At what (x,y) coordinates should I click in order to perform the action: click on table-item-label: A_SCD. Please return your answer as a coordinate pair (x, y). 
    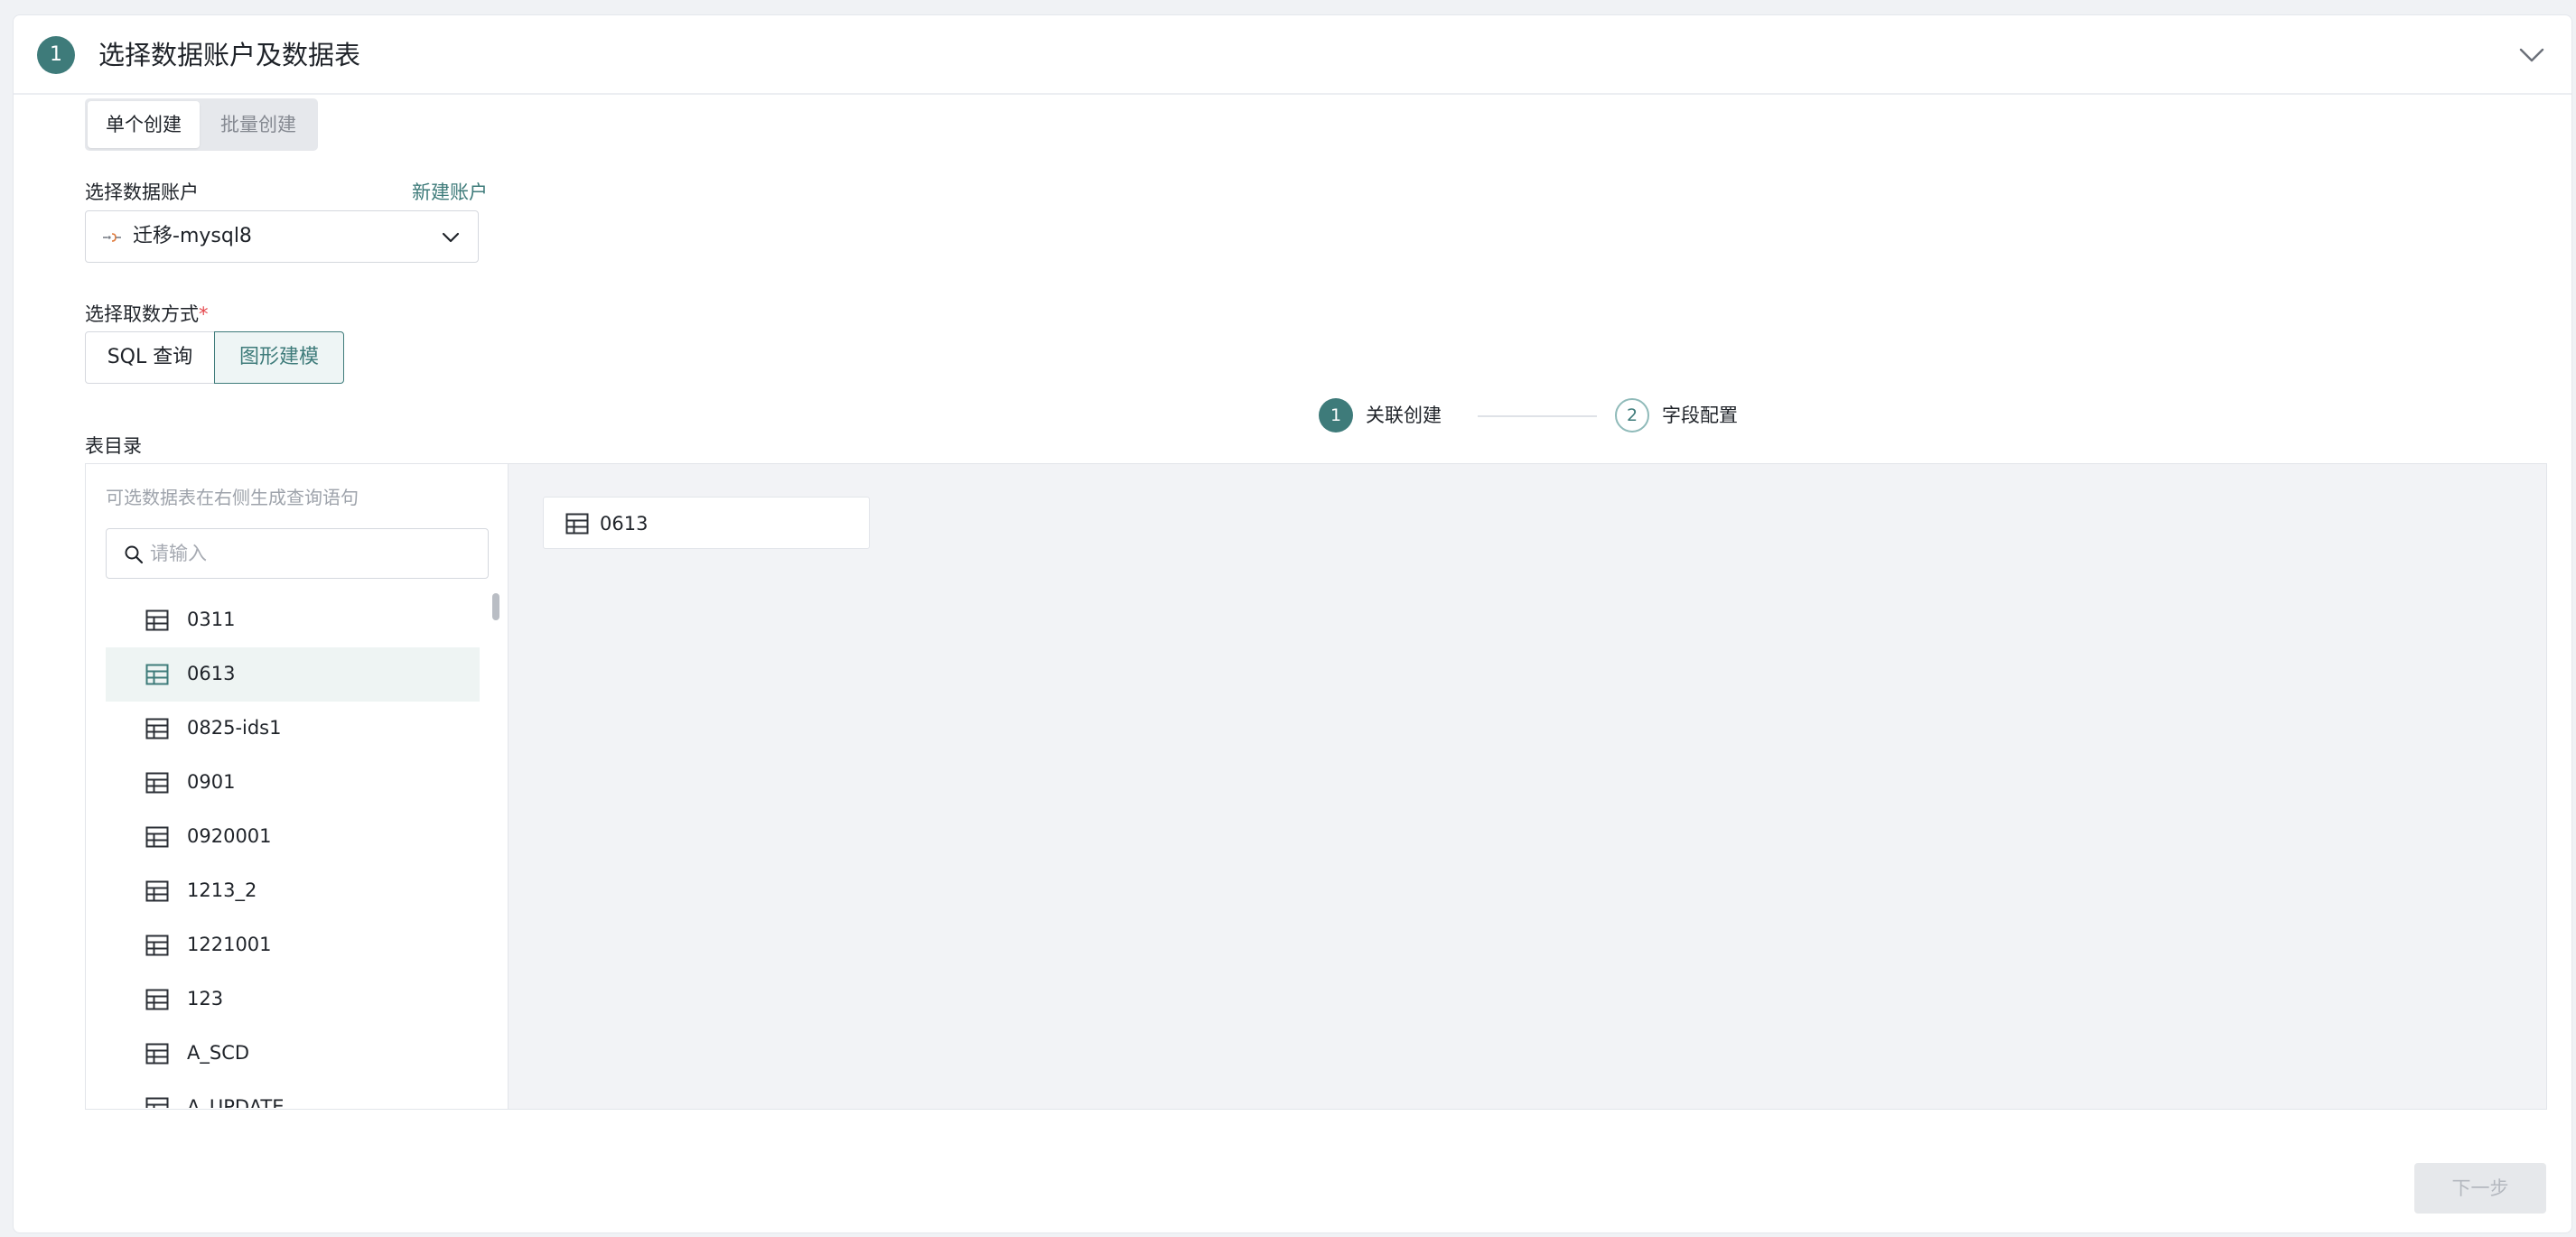
    Looking at the image, I should click on (218, 1053).